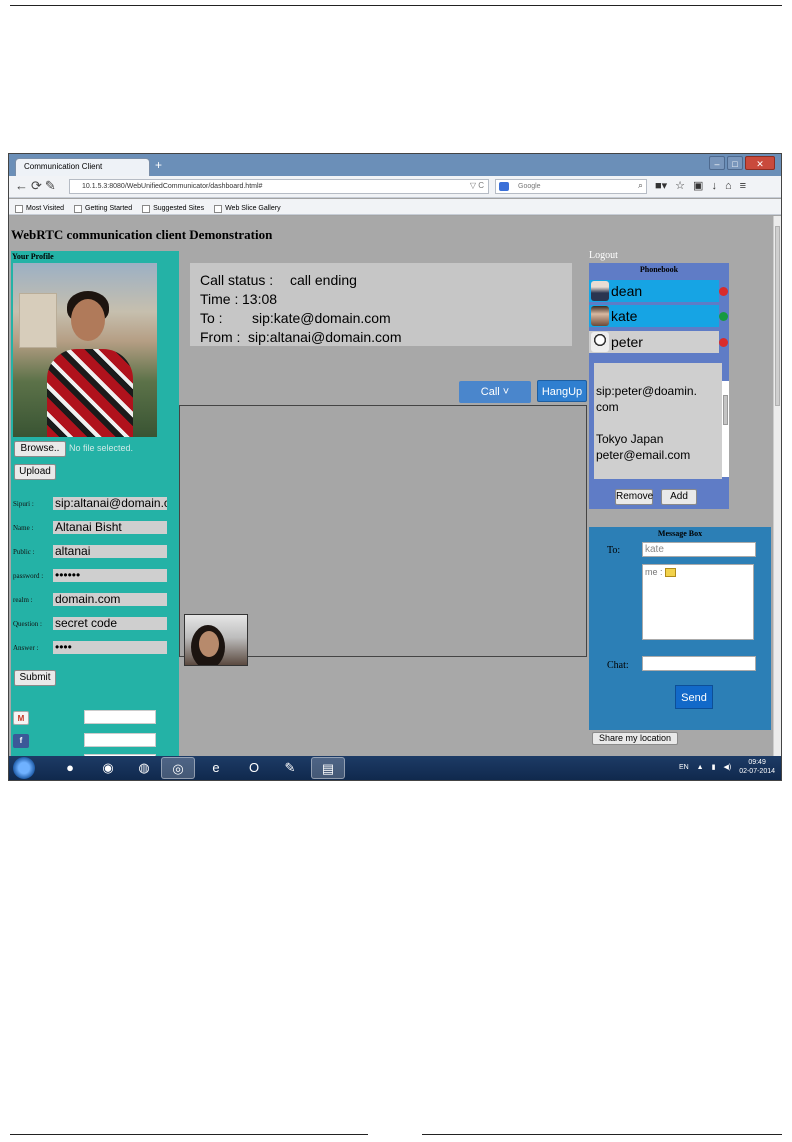  I want to click on page-scrollbar, so click(777, 486).